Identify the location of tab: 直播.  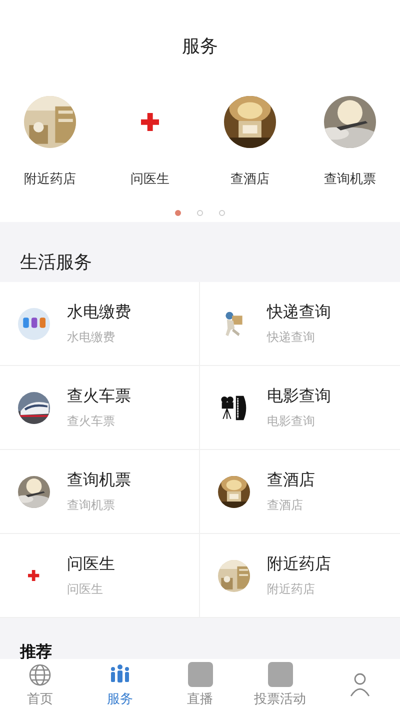
(200, 685).